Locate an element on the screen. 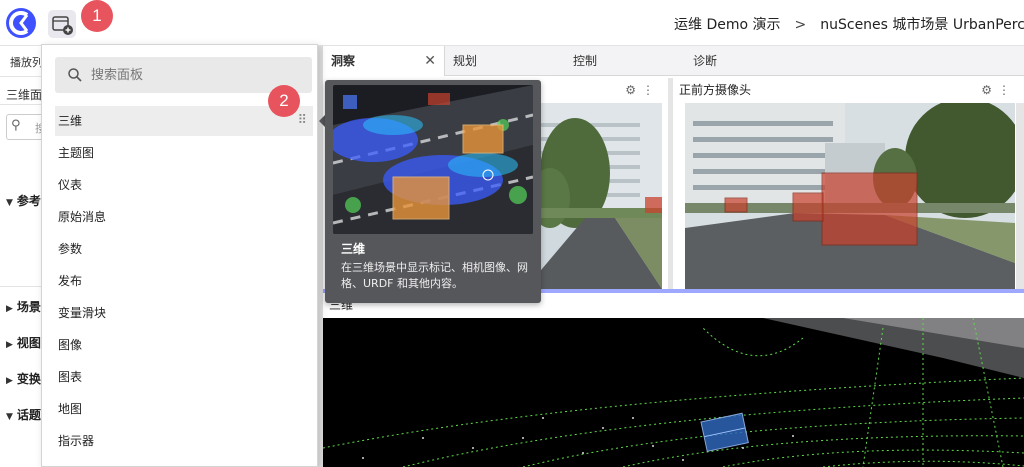 This screenshot has height=467, width=1024. menu-item-publish: 发布 is located at coordinates (184, 281).